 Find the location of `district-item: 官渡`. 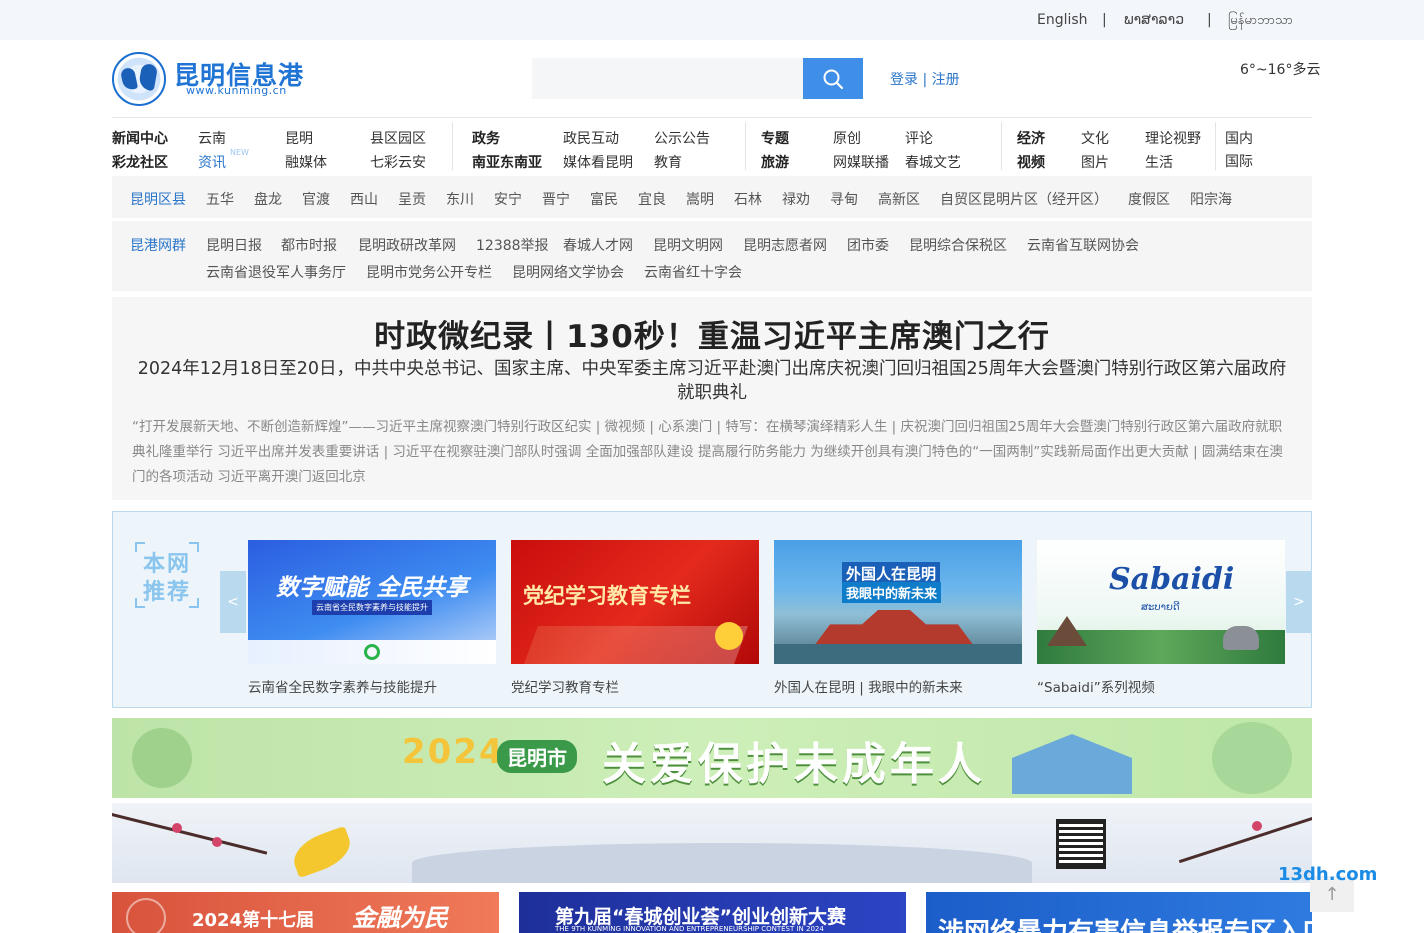

district-item: 官渡 is located at coordinates (316, 199).